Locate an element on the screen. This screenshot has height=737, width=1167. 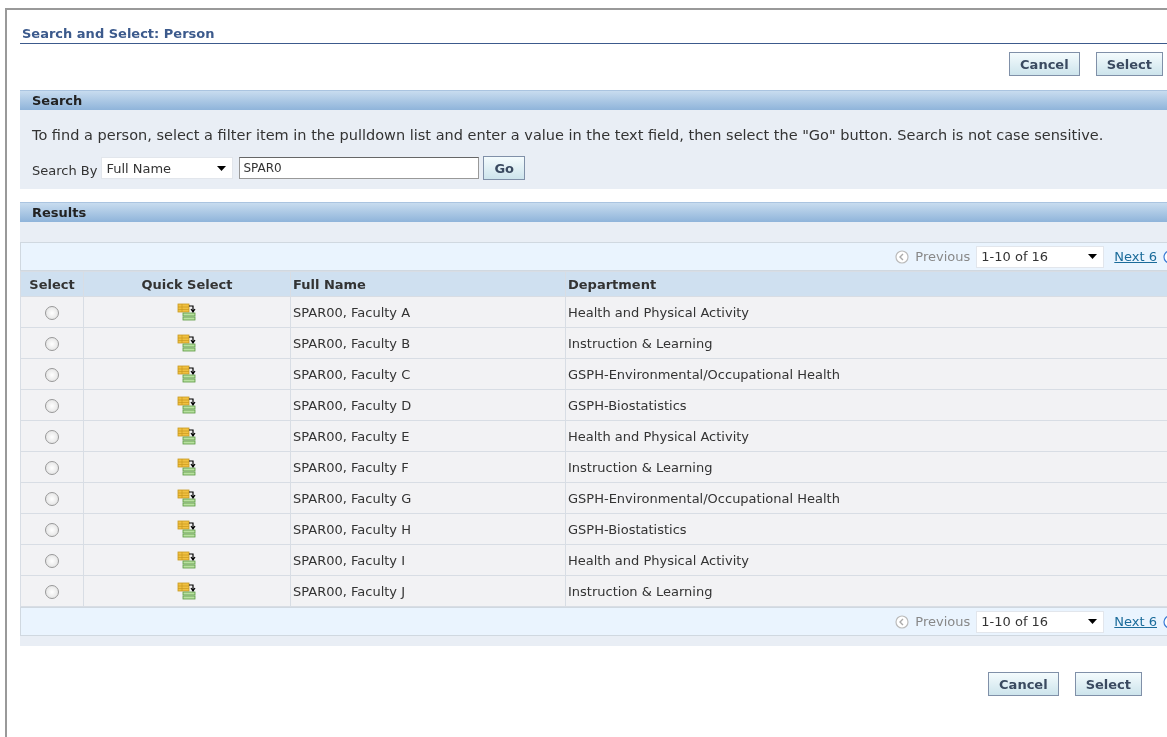
table-cell: SPAR00, Faculty D is located at coordinates (428, 405).